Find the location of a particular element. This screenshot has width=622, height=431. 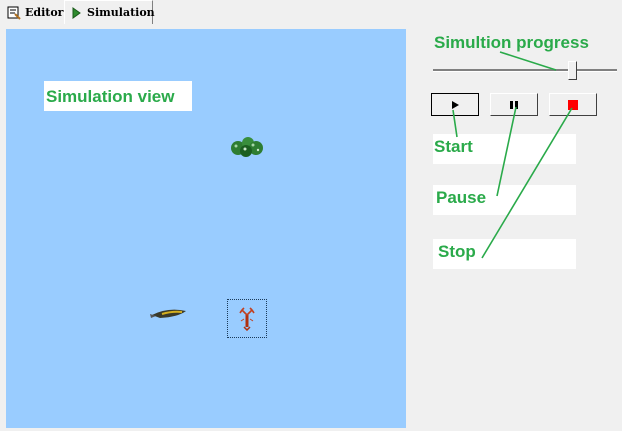

selection-box is located at coordinates (247, 318).